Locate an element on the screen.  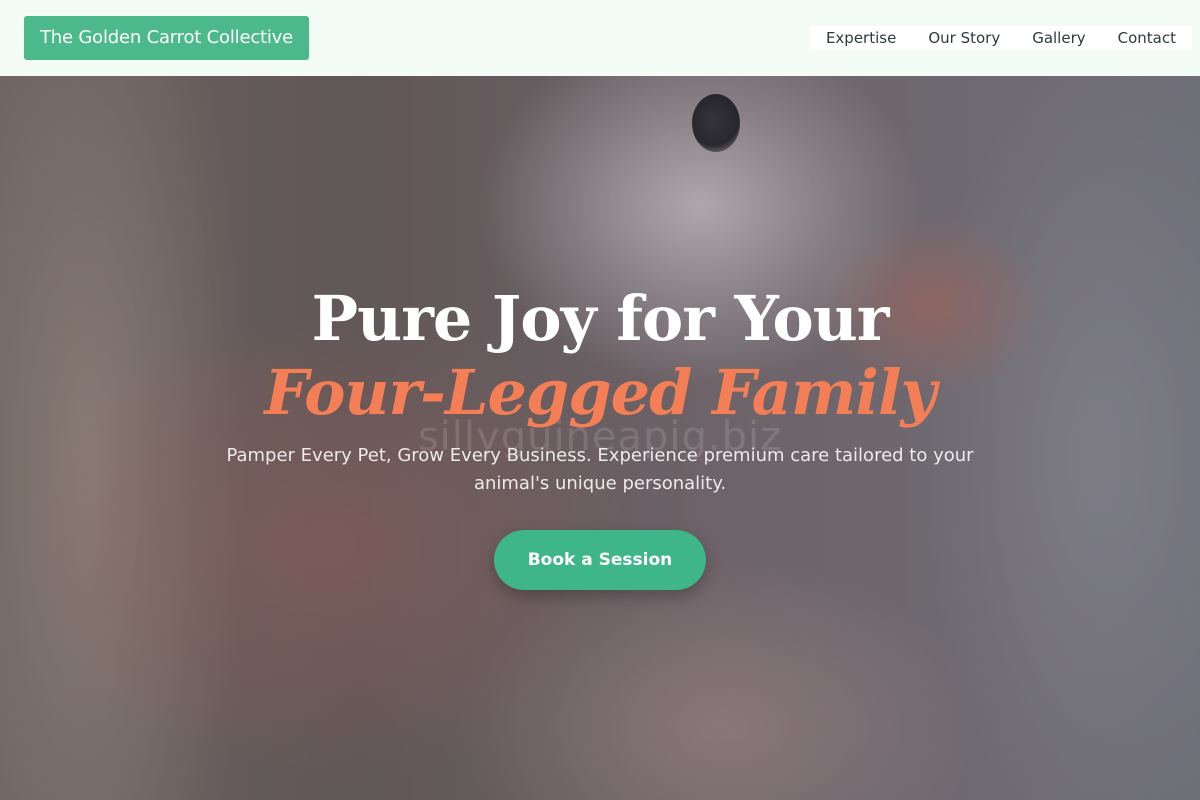
hero-title-line2: Four-Legged Family is located at coordinates (600, 392).